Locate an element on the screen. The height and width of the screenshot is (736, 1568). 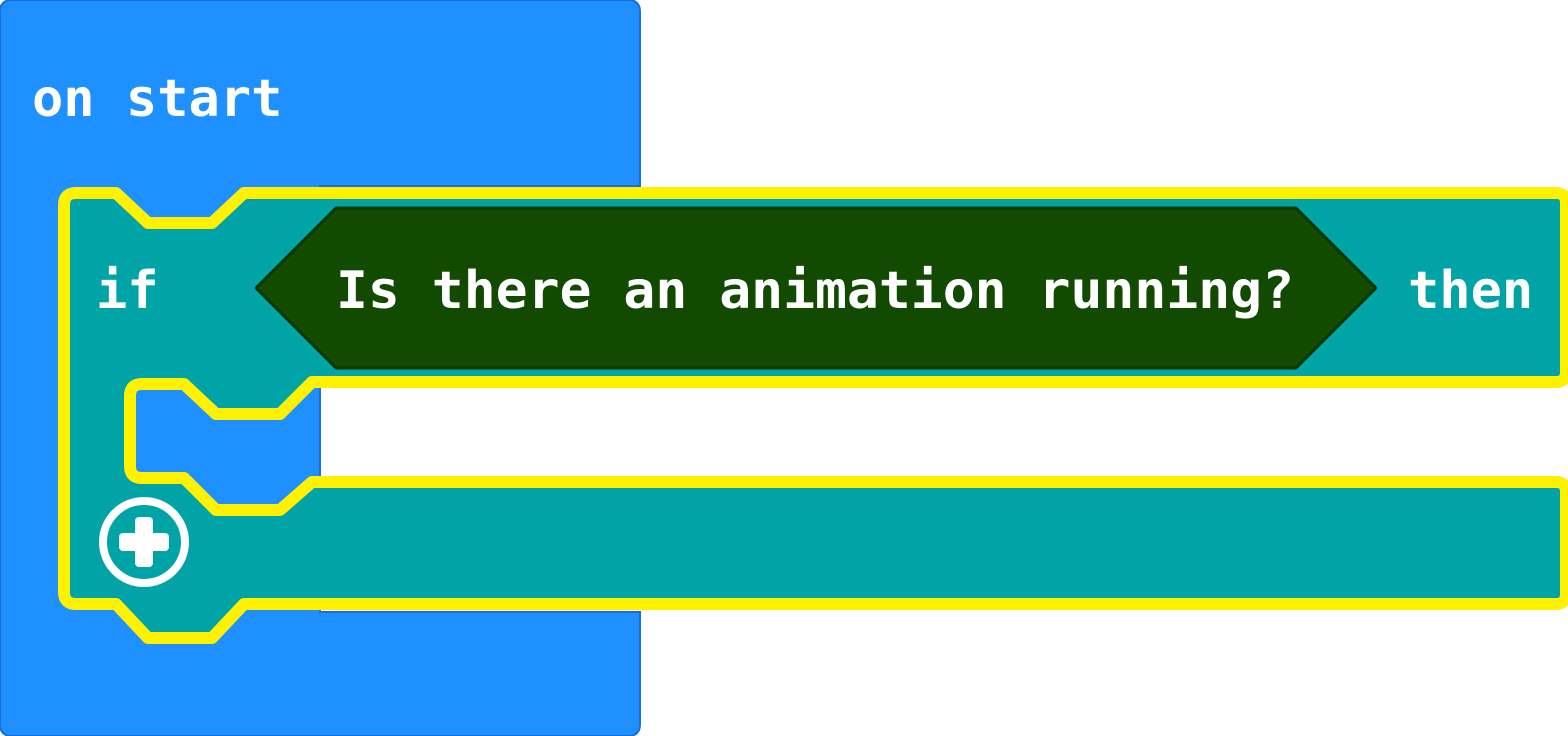
on-start-label: on start is located at coordinates (157, 99).